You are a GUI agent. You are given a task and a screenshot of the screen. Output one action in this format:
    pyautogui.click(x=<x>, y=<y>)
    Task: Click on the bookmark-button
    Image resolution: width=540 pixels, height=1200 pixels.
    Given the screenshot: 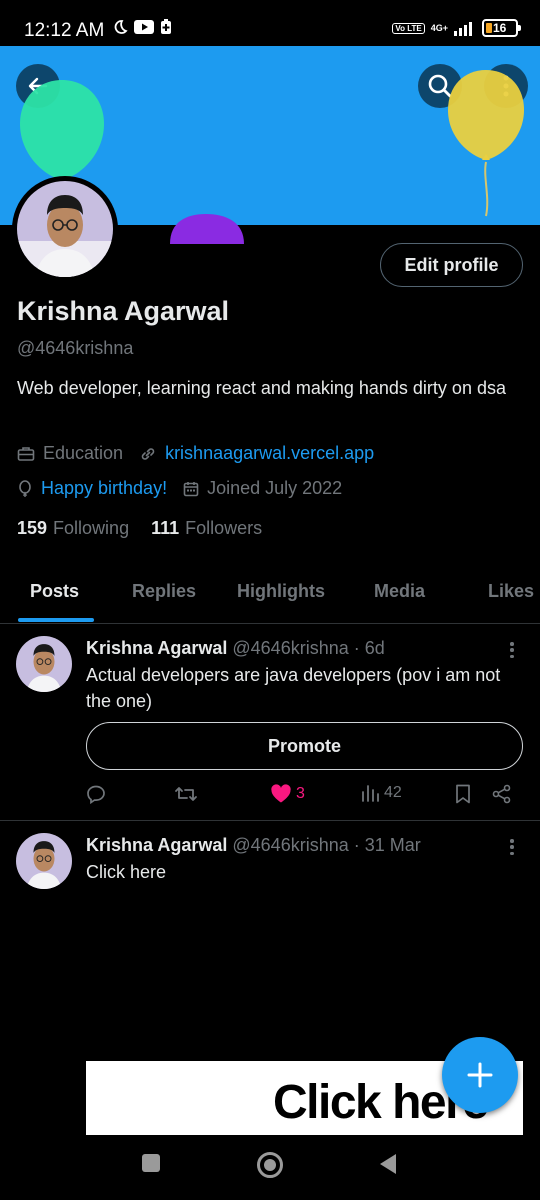 What is the action you would take?
    pyautogui.click(x=463, y=794)
    